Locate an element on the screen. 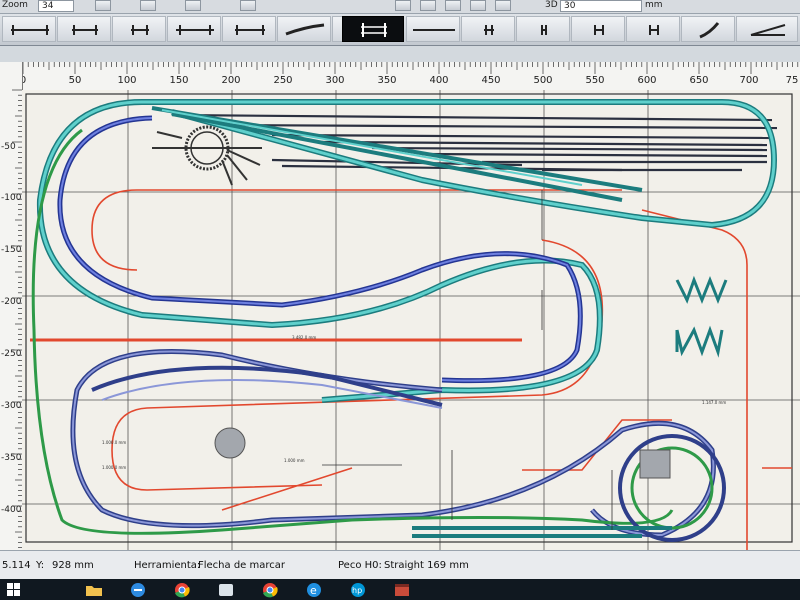 This screenshot has width=800, height=600. ruler-label: 600 is located at coordinates (647, 80).